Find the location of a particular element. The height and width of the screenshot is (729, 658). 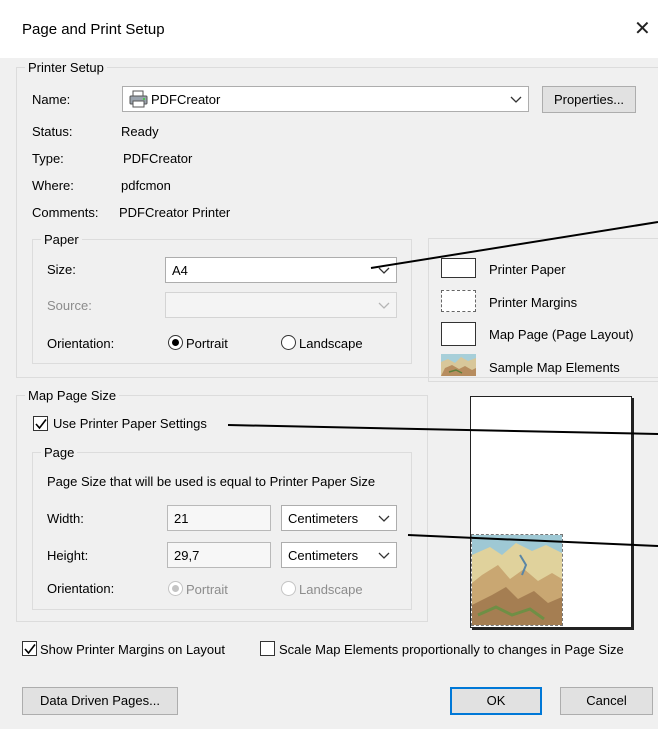

show-margins-checkbox is located at coordinates (29, 648).